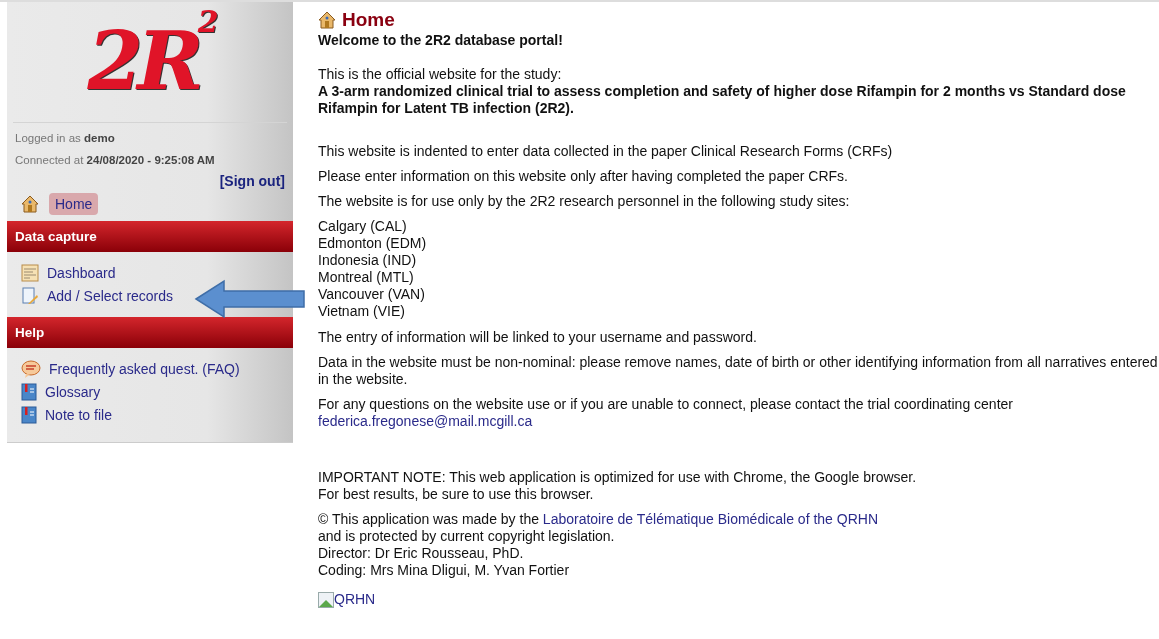  Describe the element at coordinates (738, 371) in the screenshot. I see `info-paragraph: Data in the website must be non-nominal: please remove names, date of birth or other identifying information from all narratives entered in the website.` at that location.